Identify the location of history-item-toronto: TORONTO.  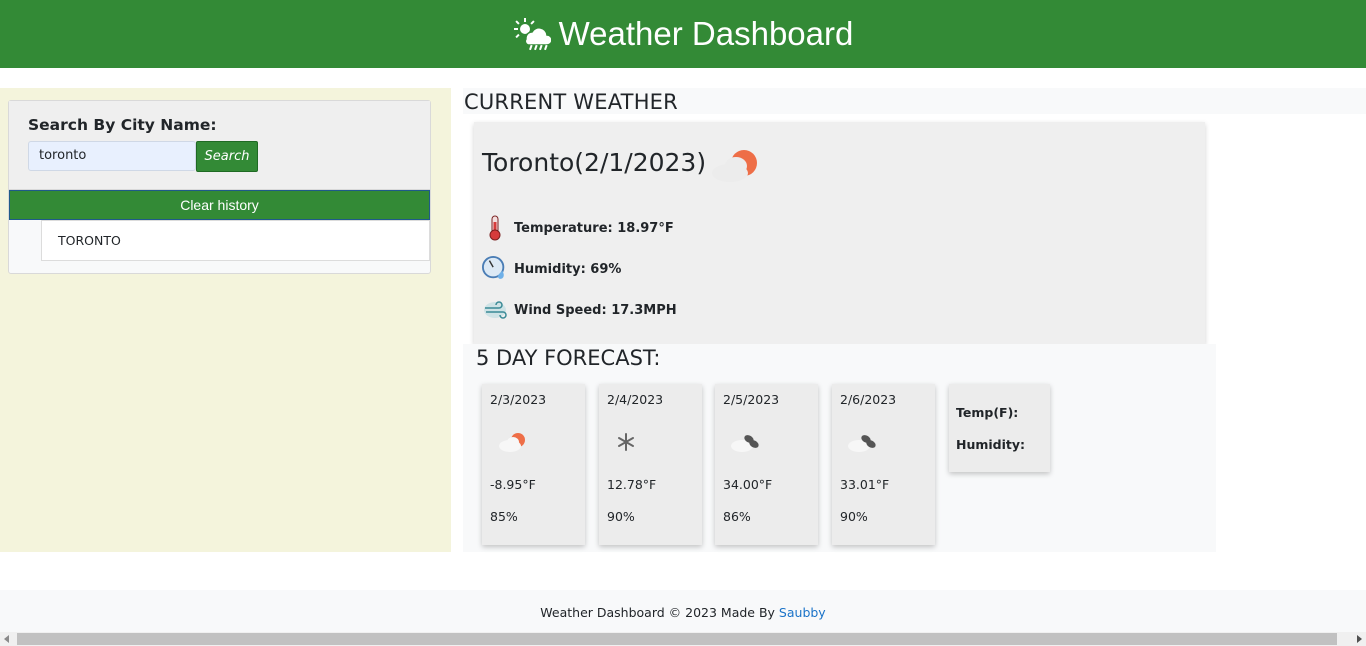
(235, 240).